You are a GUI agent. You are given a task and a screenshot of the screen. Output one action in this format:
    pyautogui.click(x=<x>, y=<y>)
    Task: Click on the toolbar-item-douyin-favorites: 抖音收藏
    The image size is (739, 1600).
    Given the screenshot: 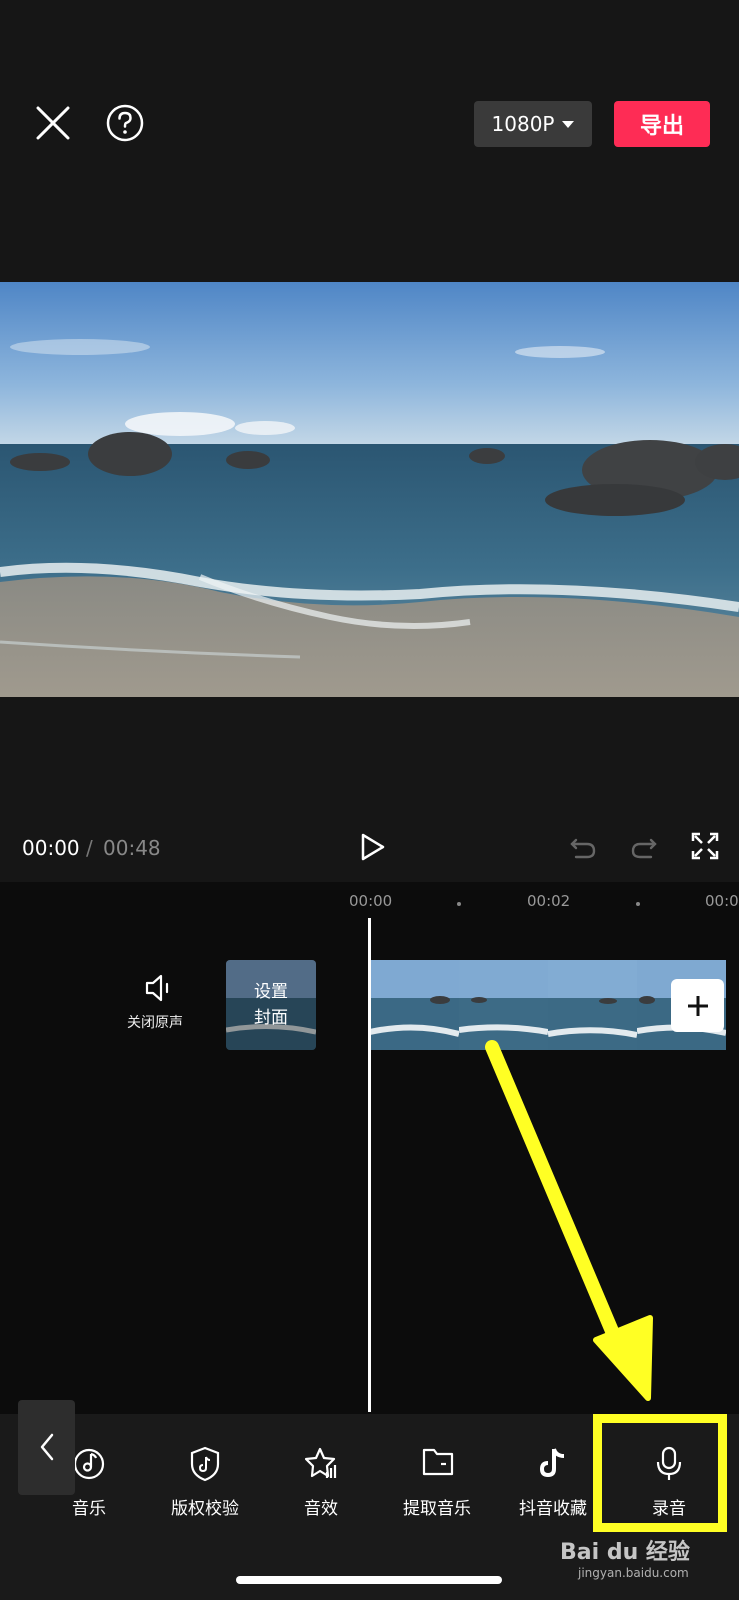 What is the action you would take?
    pyautogui.click(x=553, y=1486)
    